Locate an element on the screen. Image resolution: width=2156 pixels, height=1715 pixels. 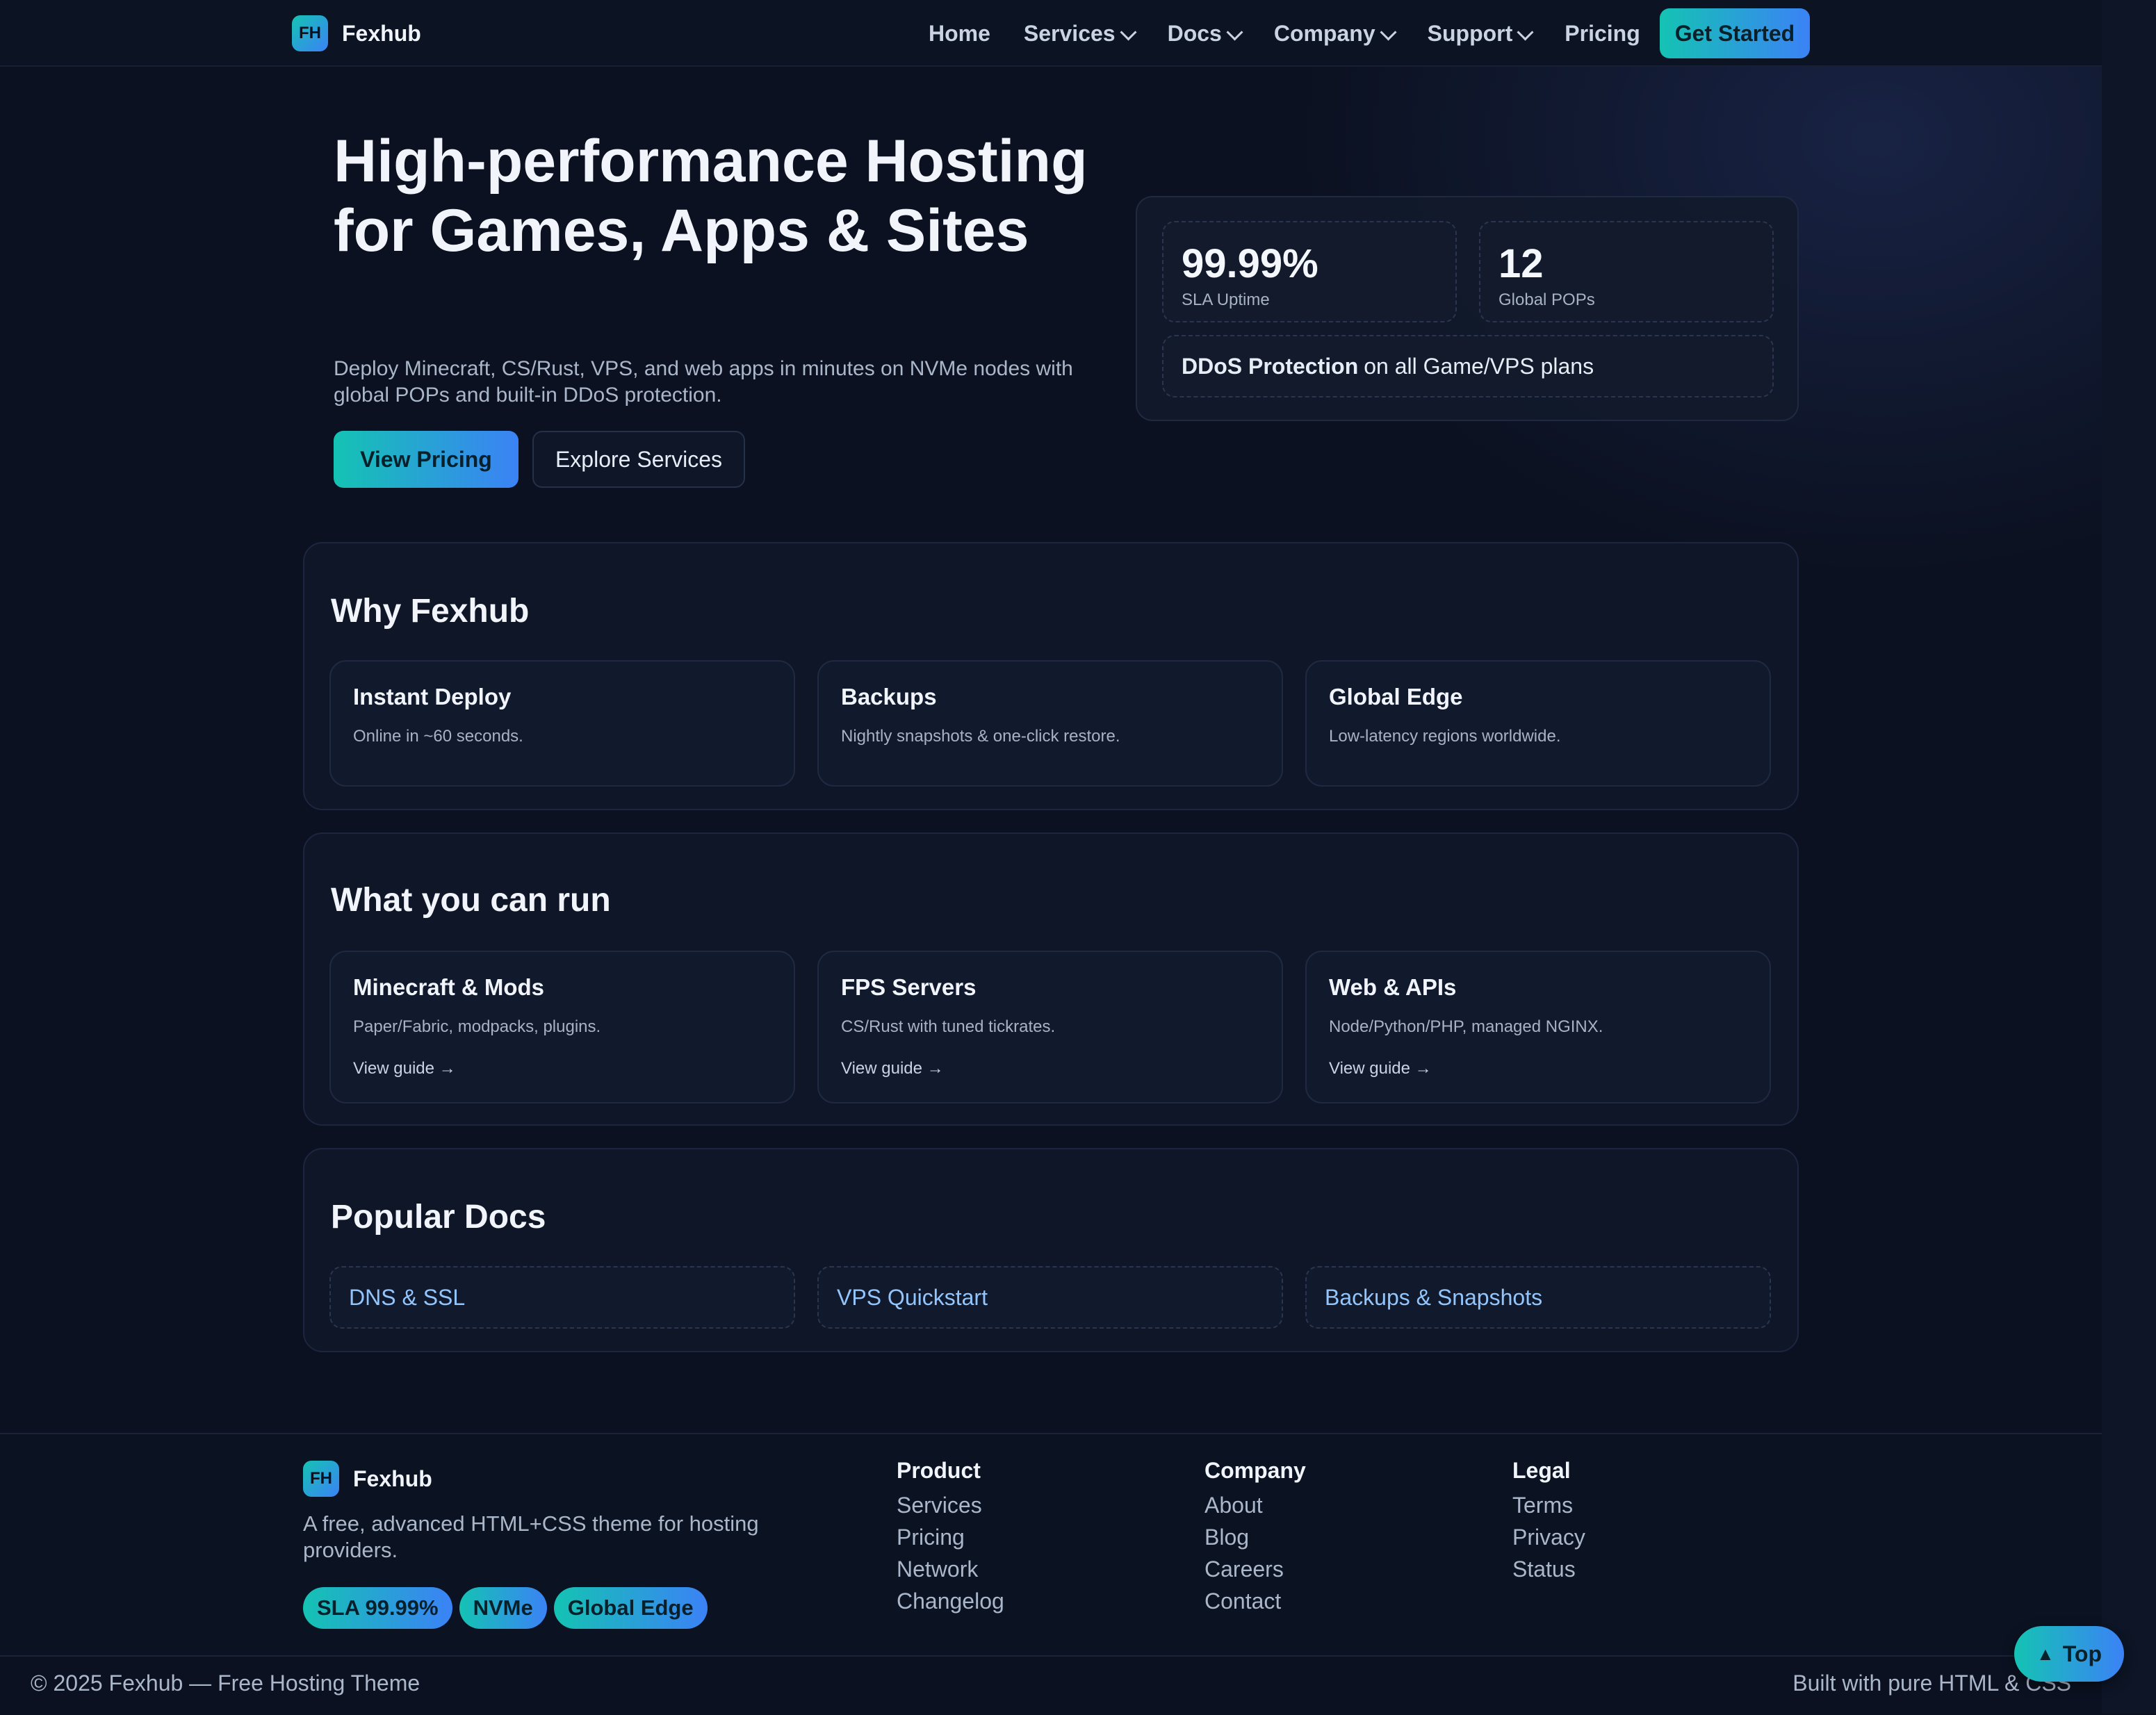
footer-col-legal: Legal Terms Privacy Status is located at coordinates (1548, 1521).